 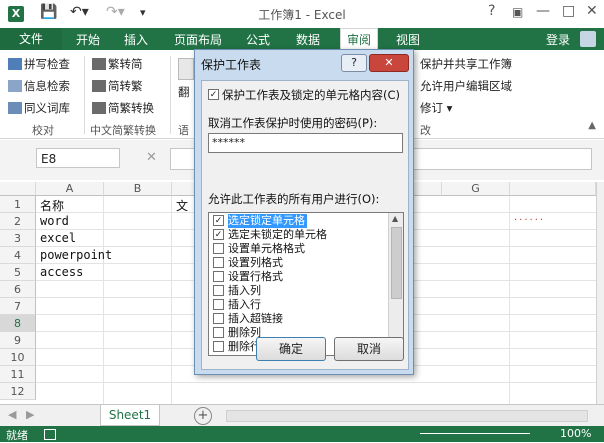 What do you see at coordinates (18, 204) in the screenshot?
I see `row-header: 1` at bounding box center [18, 204].